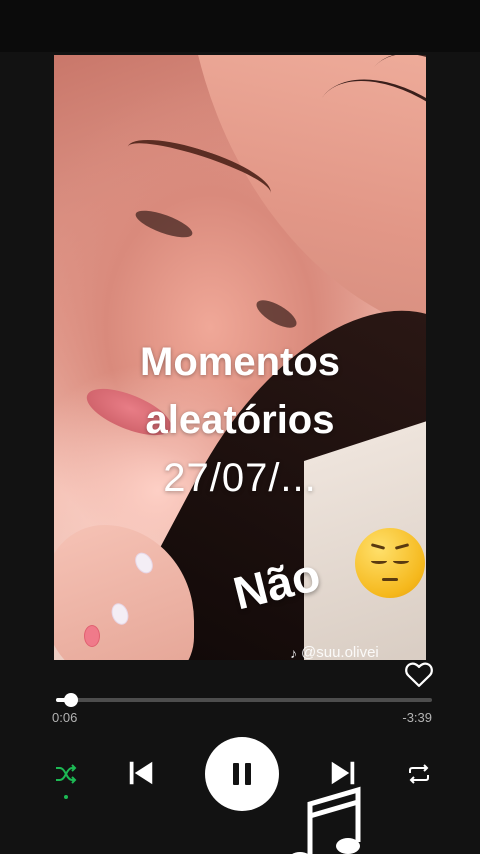  I want to click on top-bar, so click(240, 26).